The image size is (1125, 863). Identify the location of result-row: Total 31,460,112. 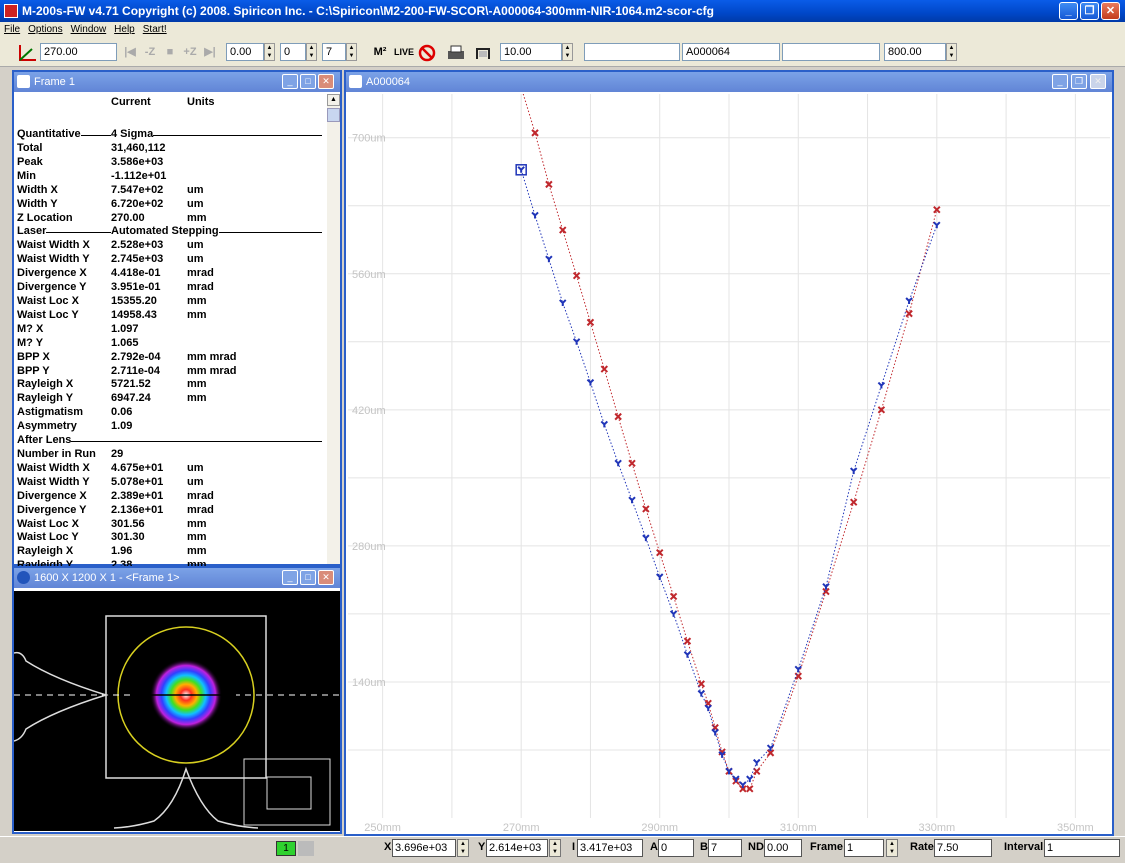
(172, 148).